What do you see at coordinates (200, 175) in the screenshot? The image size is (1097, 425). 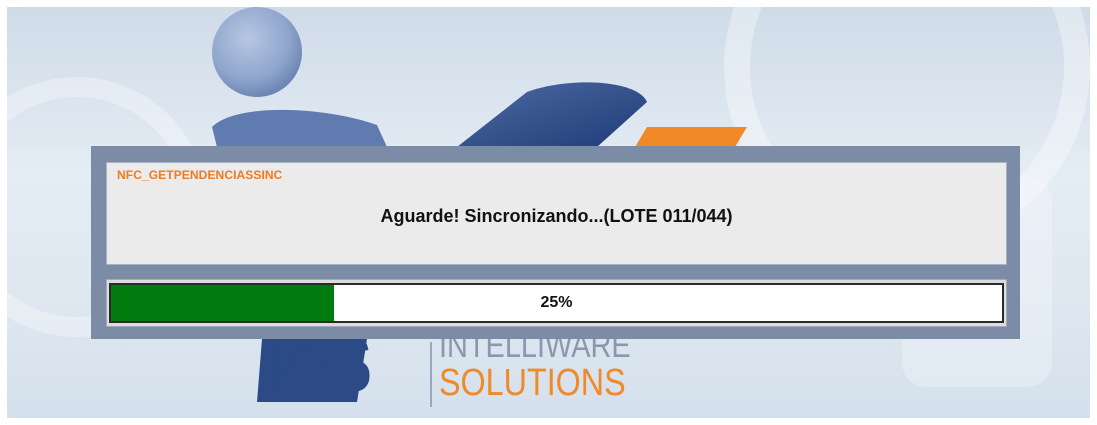 I see `operation-code-label: NFC_GETPENDENCIASSINC` at bounding box center [200, 175].